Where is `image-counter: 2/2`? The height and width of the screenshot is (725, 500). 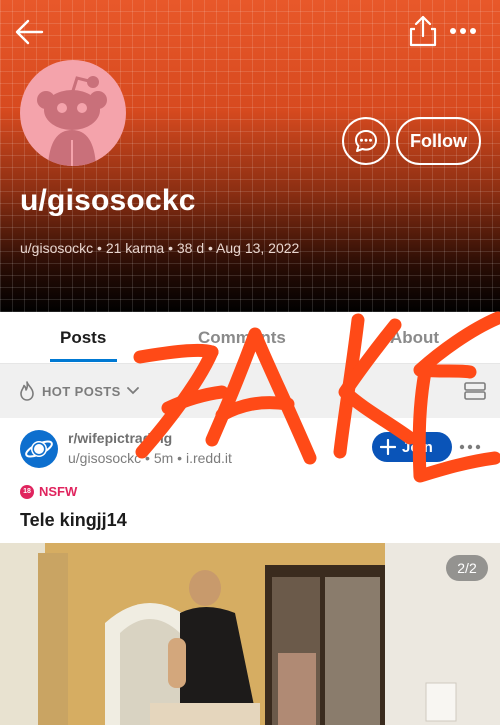
image-counter: 2/2 is located at coordinates (467, 568).